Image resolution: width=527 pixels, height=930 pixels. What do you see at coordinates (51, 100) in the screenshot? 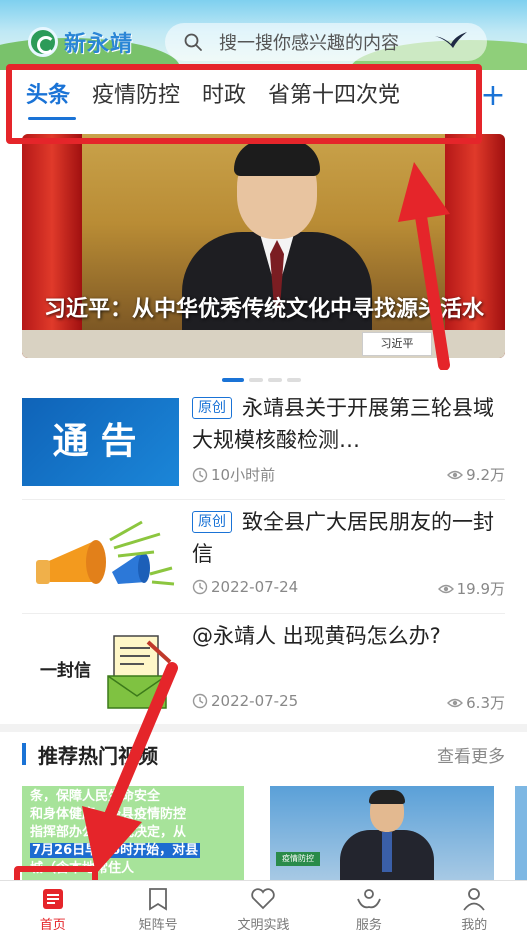
I see `tab-headlines: 头条` at bounding box center [51, 100].